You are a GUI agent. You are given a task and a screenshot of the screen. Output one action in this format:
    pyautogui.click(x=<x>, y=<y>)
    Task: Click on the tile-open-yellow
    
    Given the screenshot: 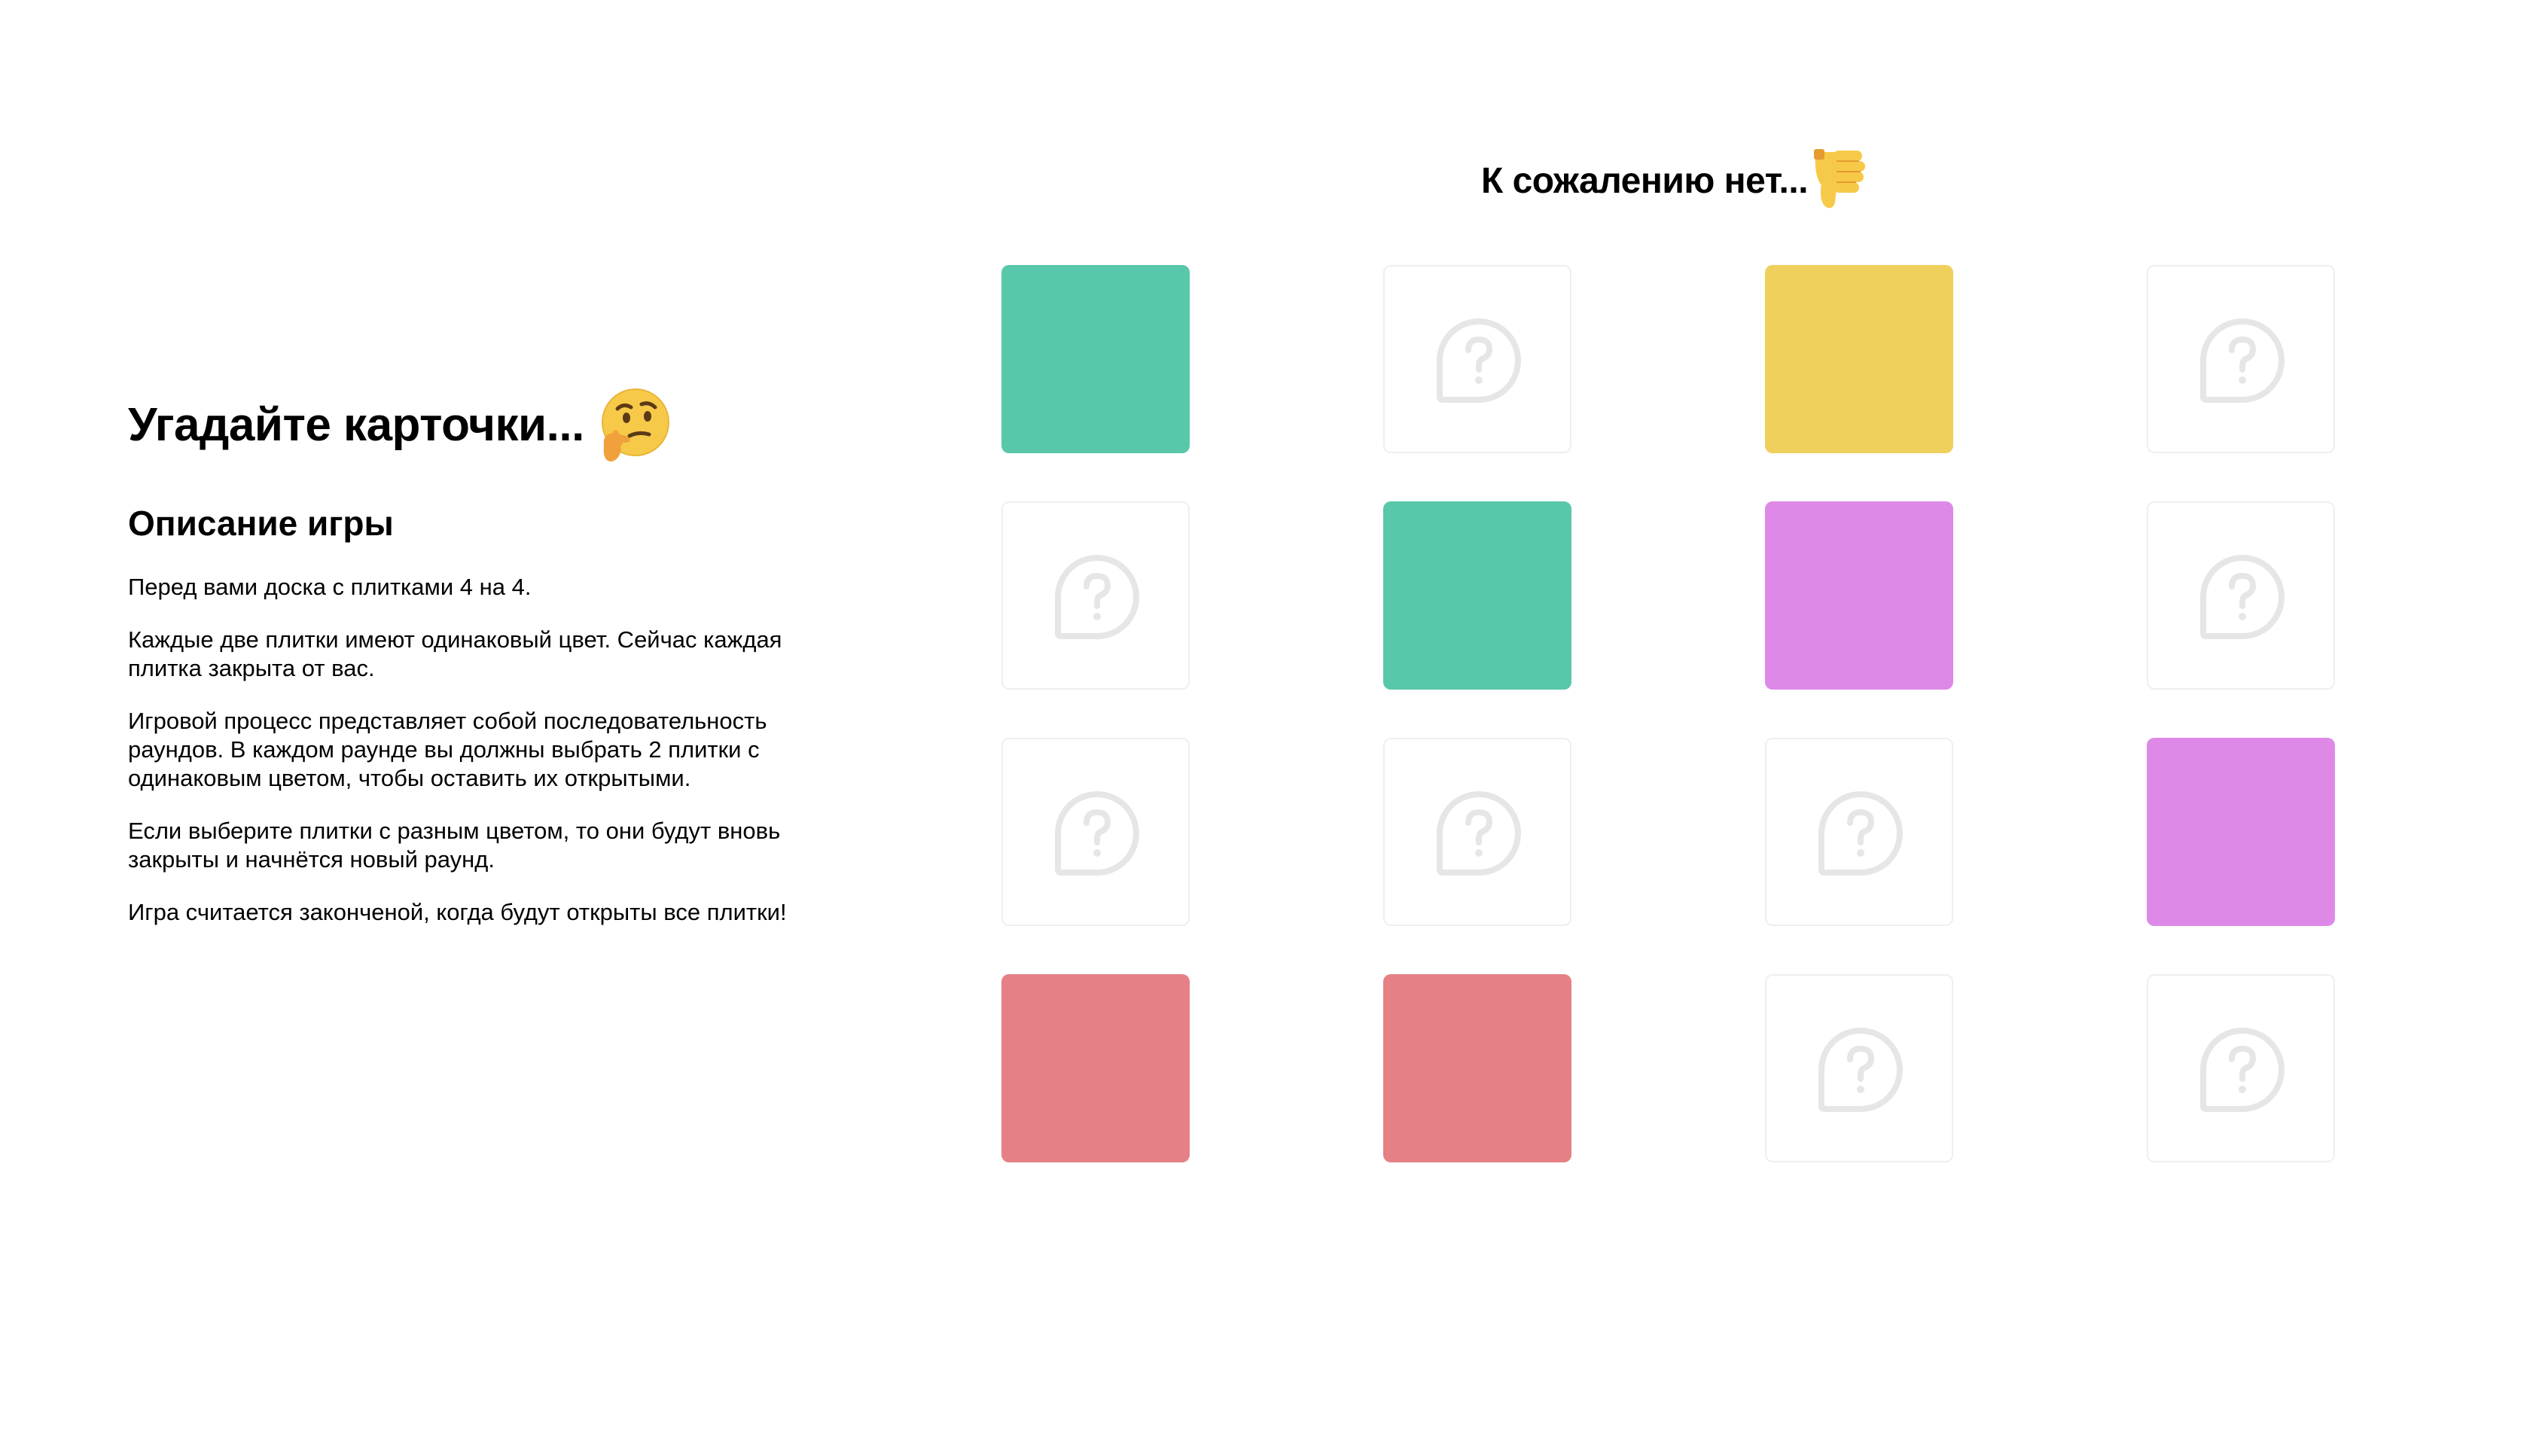 What is the action you would take?
    pyautogui.click(x=1859, y=359)
    